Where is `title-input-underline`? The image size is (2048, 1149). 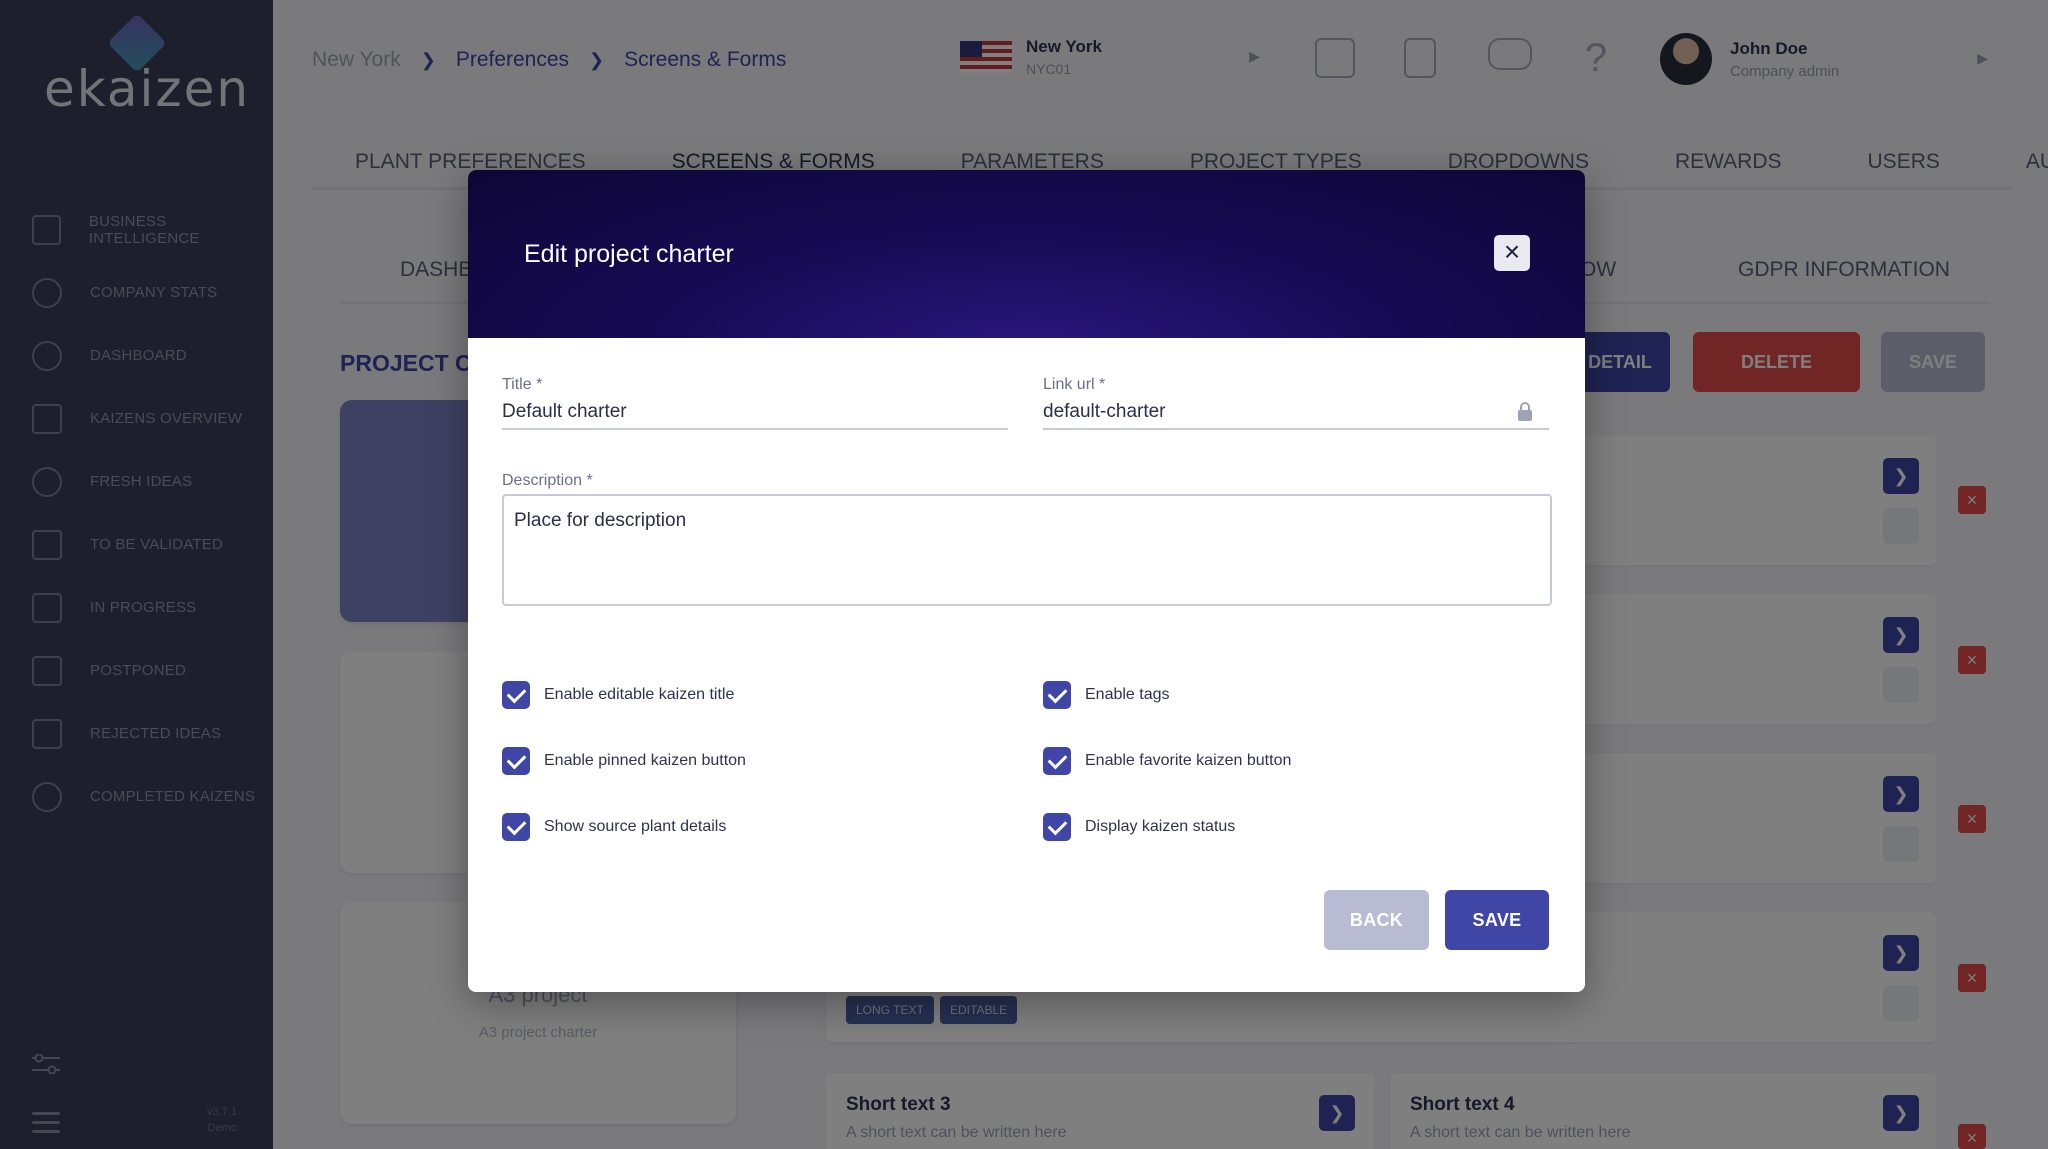
title-input-underline is located at coordinates (755, 429).